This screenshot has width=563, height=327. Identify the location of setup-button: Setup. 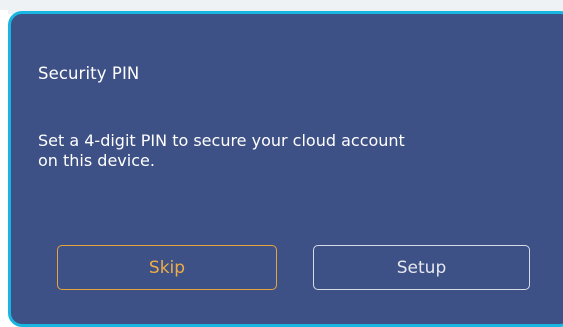
(421, 267).